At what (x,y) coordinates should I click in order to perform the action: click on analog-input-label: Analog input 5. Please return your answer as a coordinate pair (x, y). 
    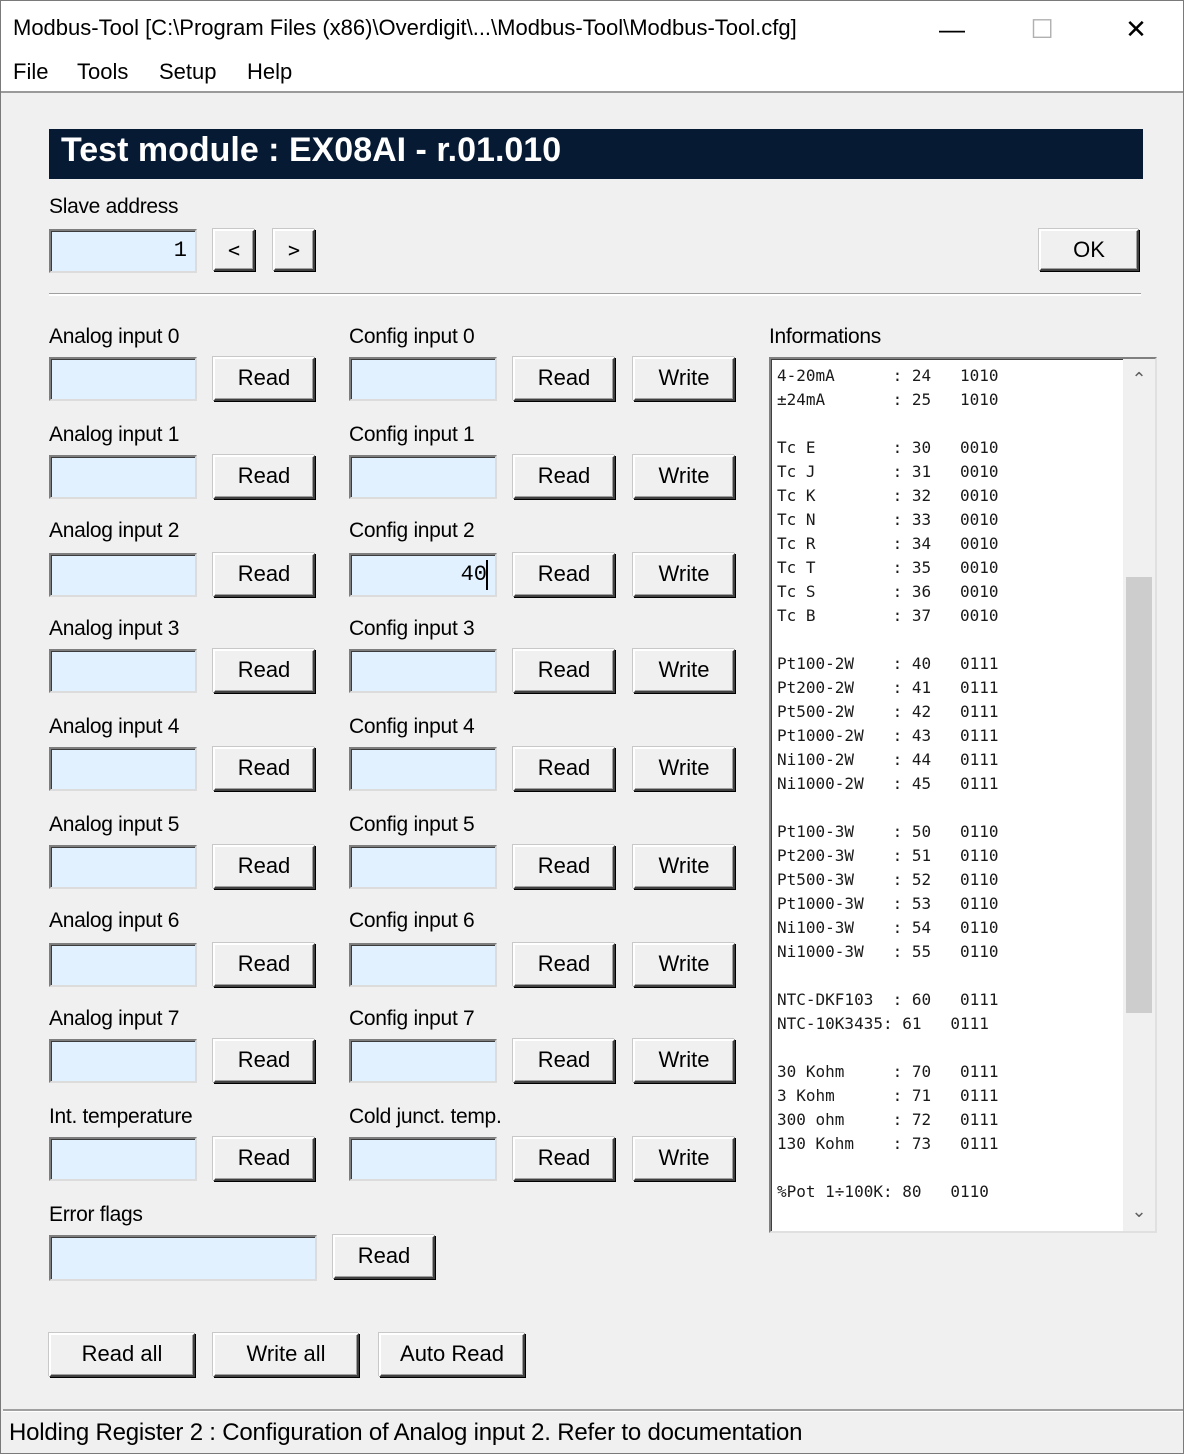
    Looking at the image, I should click on (114, 824).